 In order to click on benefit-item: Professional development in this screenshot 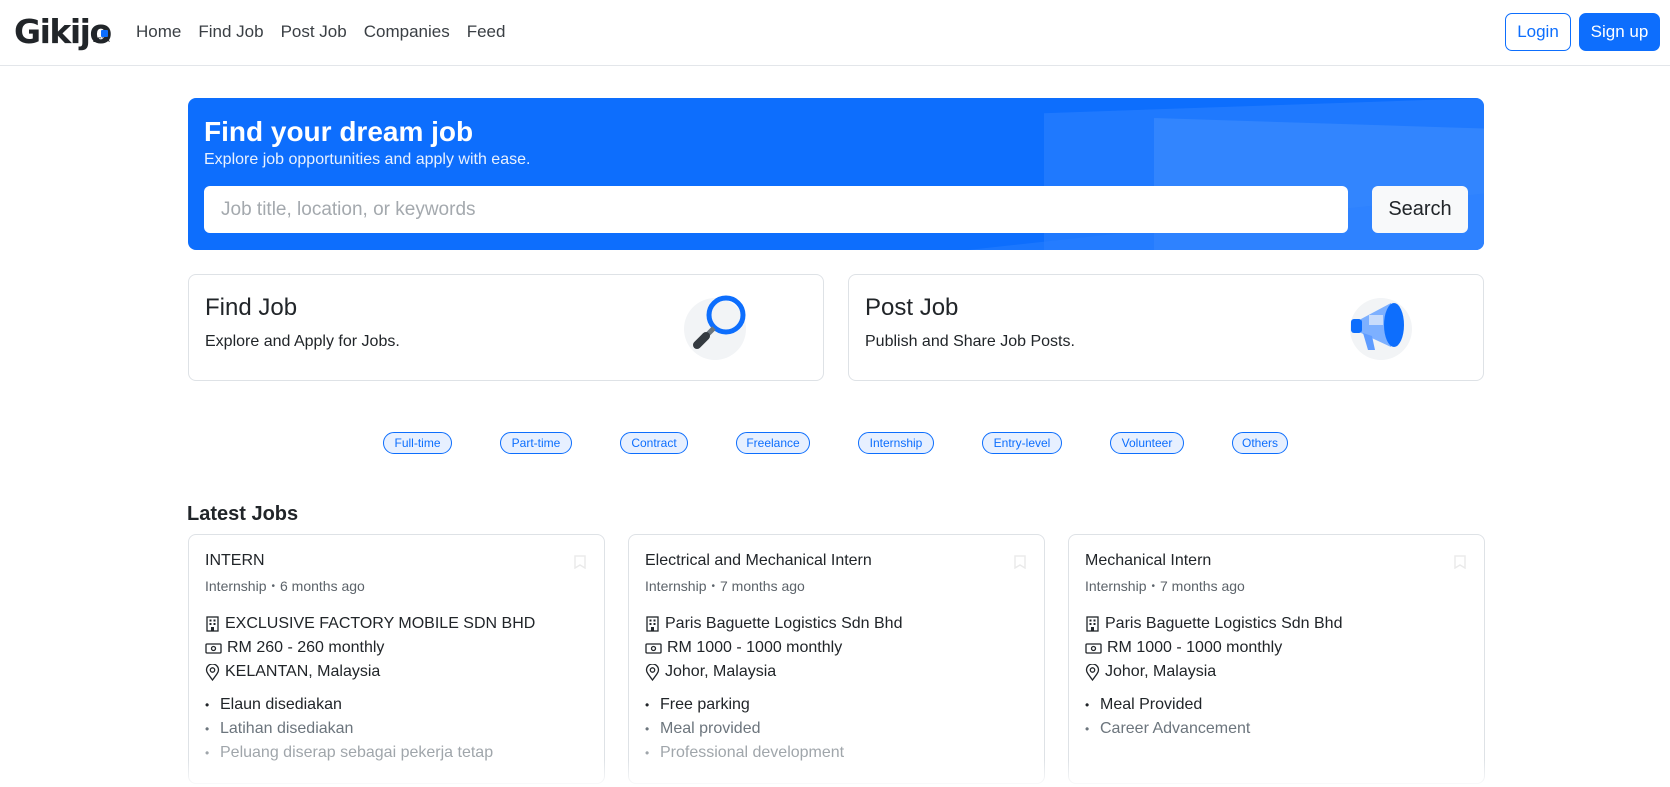, I will do `click(744, 753)`.